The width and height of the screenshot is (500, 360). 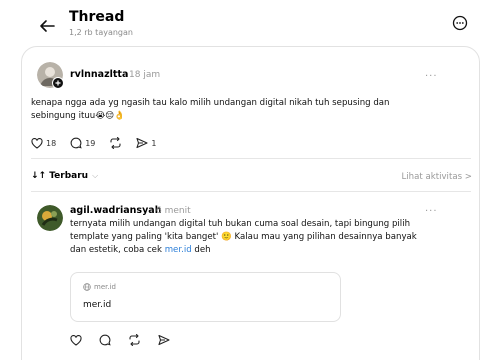 What do you see at coordinates (90, 143) in the screenshot?
I see `comment-count: 19` at bounding box center [90, 143].